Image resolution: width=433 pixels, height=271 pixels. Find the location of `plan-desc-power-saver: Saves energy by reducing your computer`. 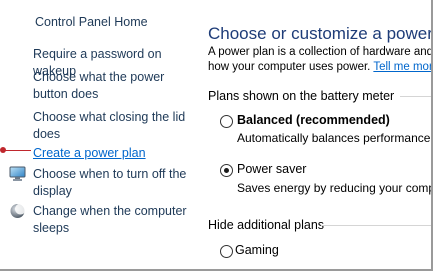

plan-desc-power-saver: Saves energy by reducing your computer is located at coordinates (334, 188).